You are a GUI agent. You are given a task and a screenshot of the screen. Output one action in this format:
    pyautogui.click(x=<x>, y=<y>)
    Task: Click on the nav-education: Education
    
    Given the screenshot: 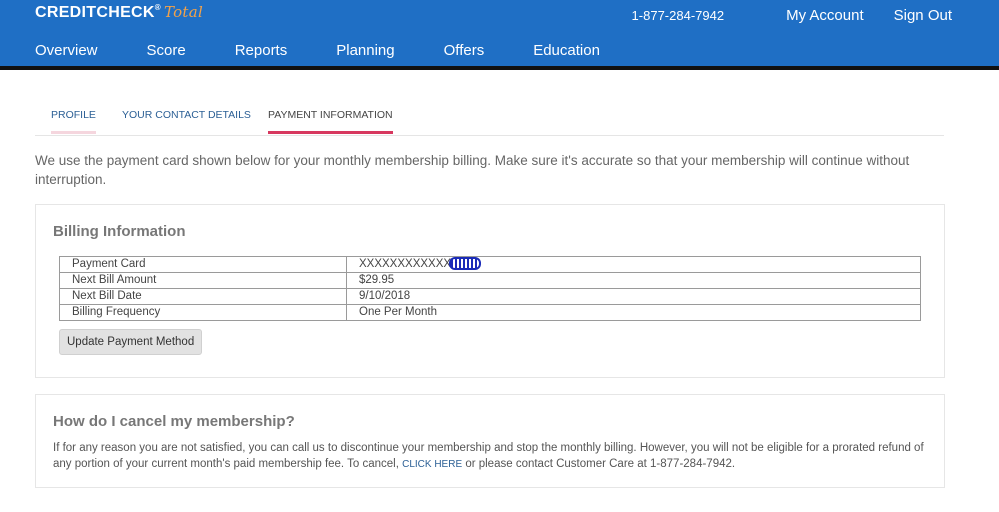 What is the action you would take?
    pyautogui.click(x=566, y=50)
    